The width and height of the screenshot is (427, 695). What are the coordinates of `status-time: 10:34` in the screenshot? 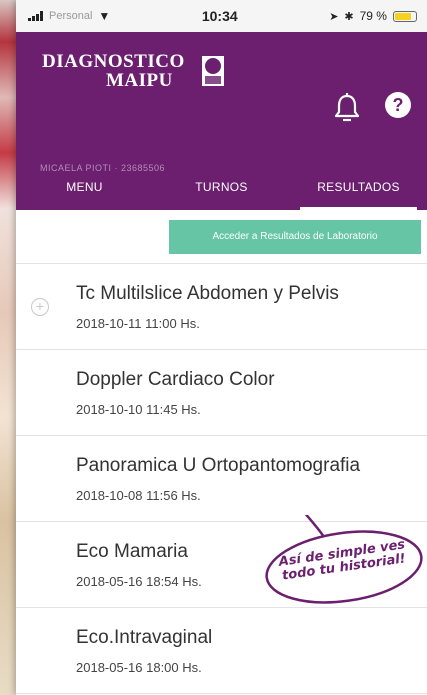 It's located at (219, 16).